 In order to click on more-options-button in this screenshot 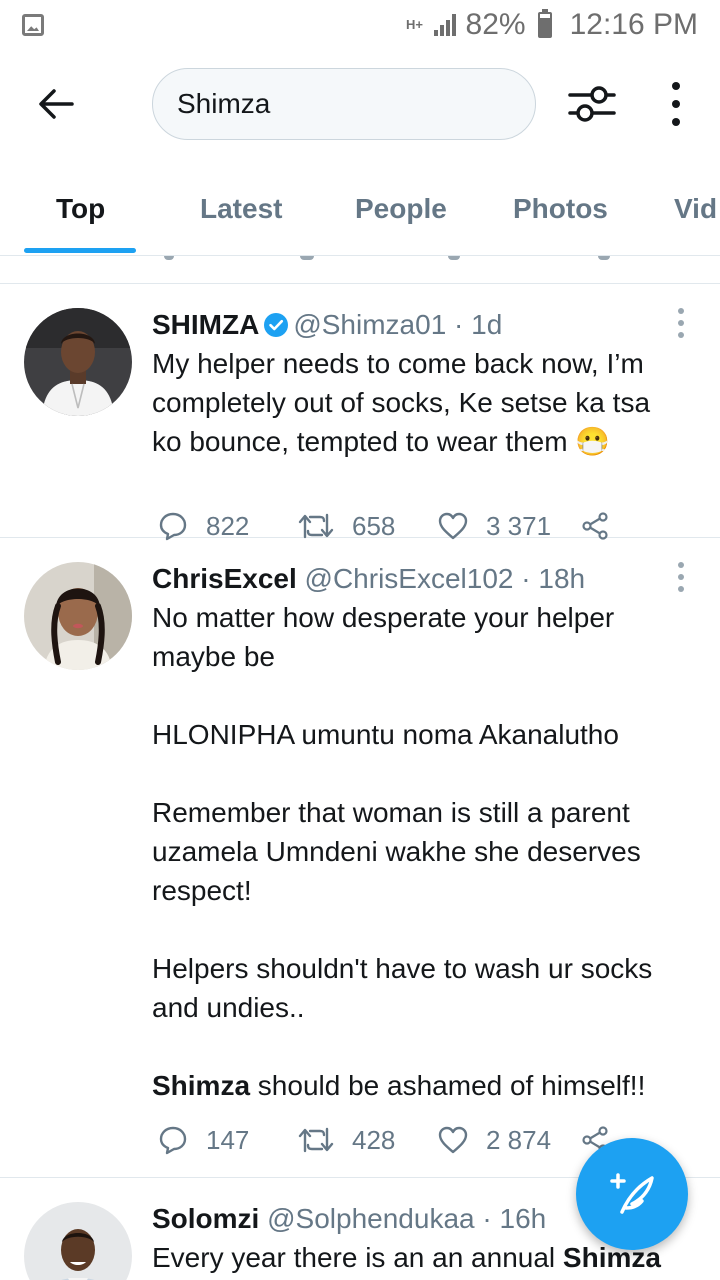, I will do `click(676, 104)`.